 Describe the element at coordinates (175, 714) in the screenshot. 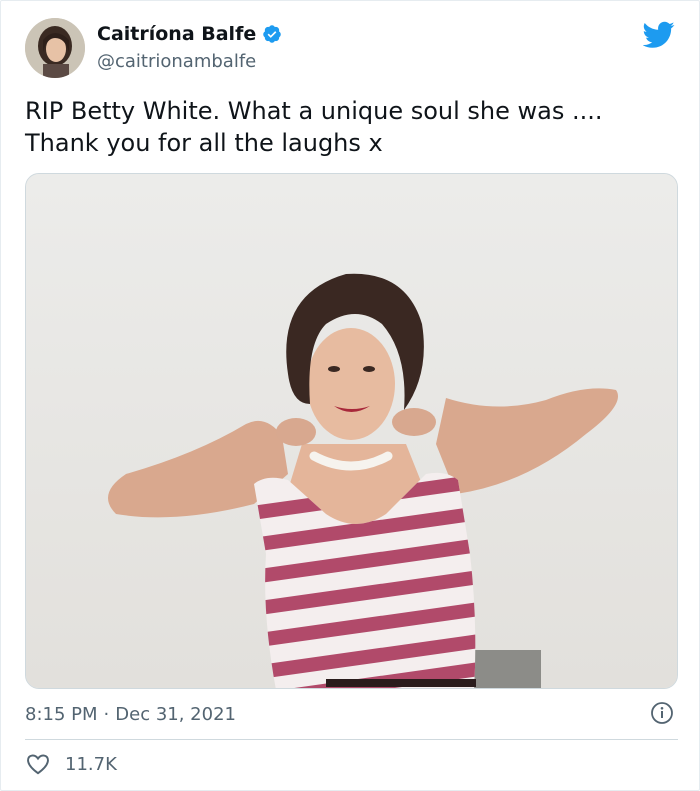

I see `tweet-date: Dec 31, 2021` at that location.